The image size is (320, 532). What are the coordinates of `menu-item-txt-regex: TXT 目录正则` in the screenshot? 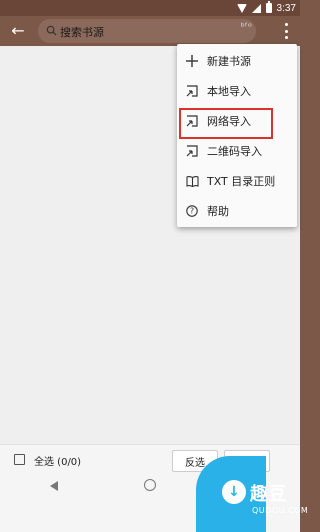 It's located at (237, 181).